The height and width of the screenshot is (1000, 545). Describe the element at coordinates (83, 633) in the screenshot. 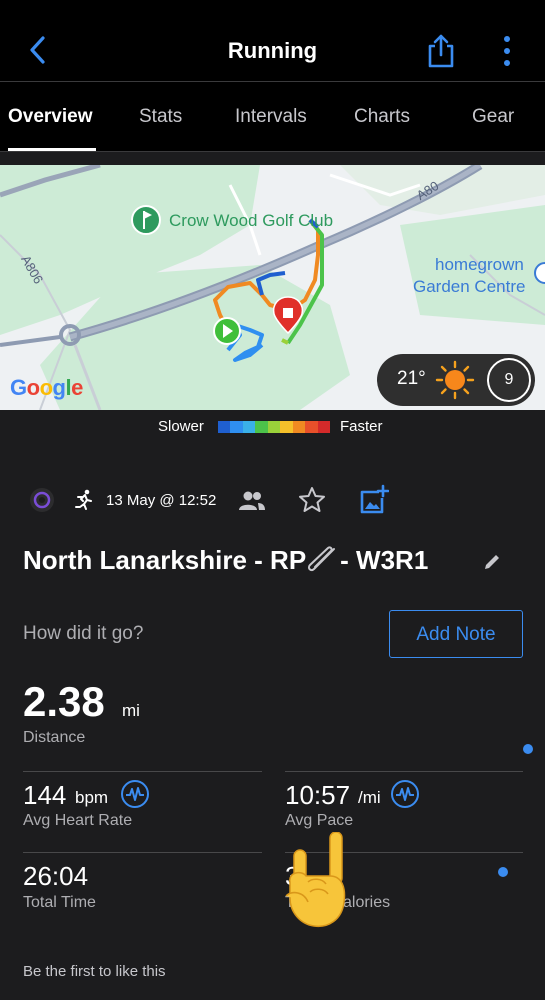

I see `how-did-it-go-prompt: How did it go?` at that location.